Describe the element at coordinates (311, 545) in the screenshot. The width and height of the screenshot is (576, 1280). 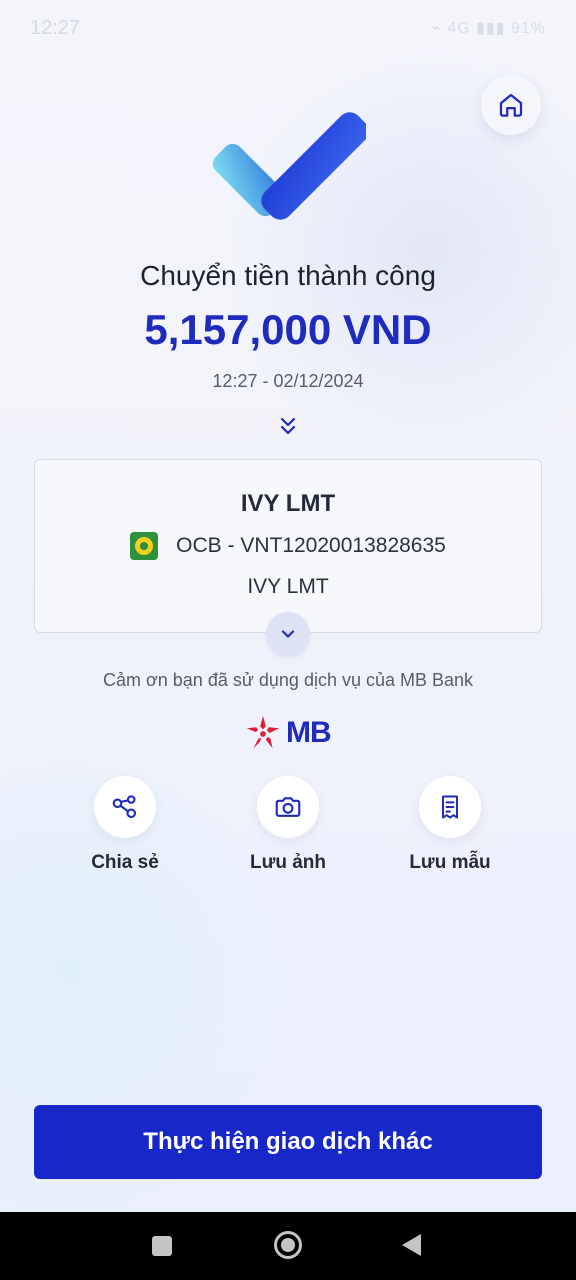
I see `recipient-account: OCB - VNT12020013828635` at that location.